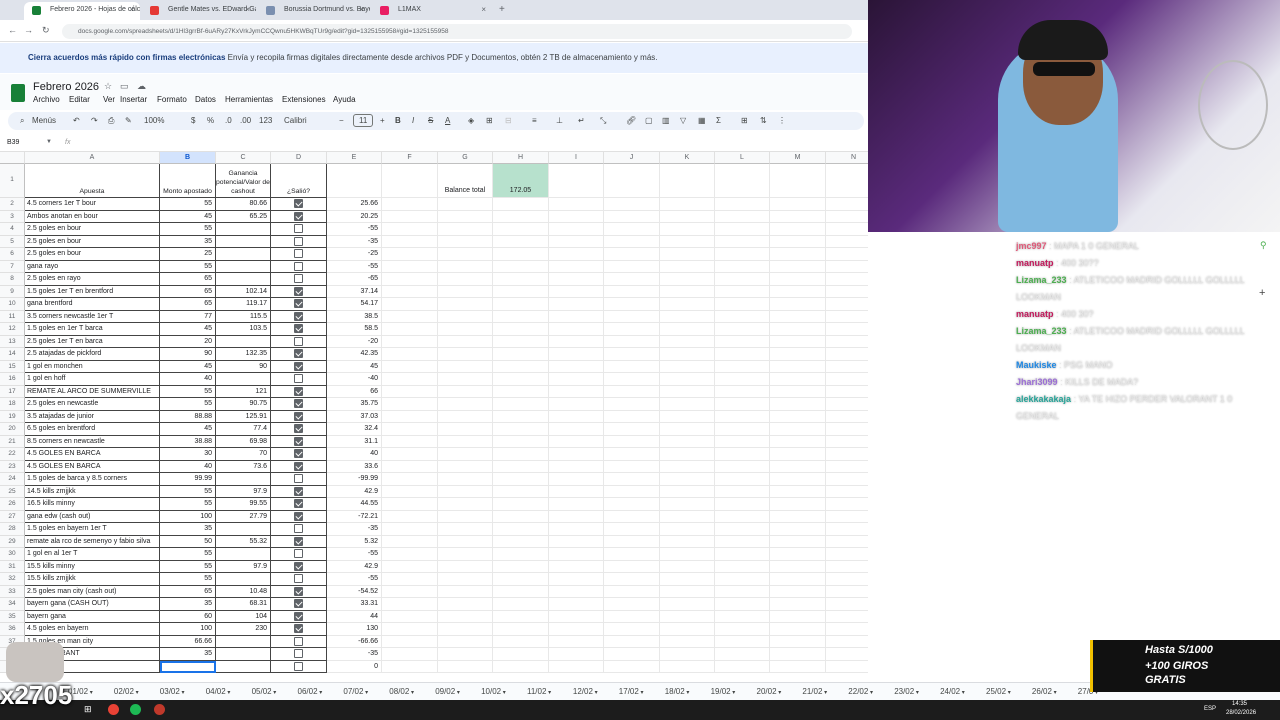 This screenshot has width=1280, height=720. Describe the element at coordinates (92, 442) in the screenshot. I see `cell-apuesta: 8.5 corners en newcastle` at that location.